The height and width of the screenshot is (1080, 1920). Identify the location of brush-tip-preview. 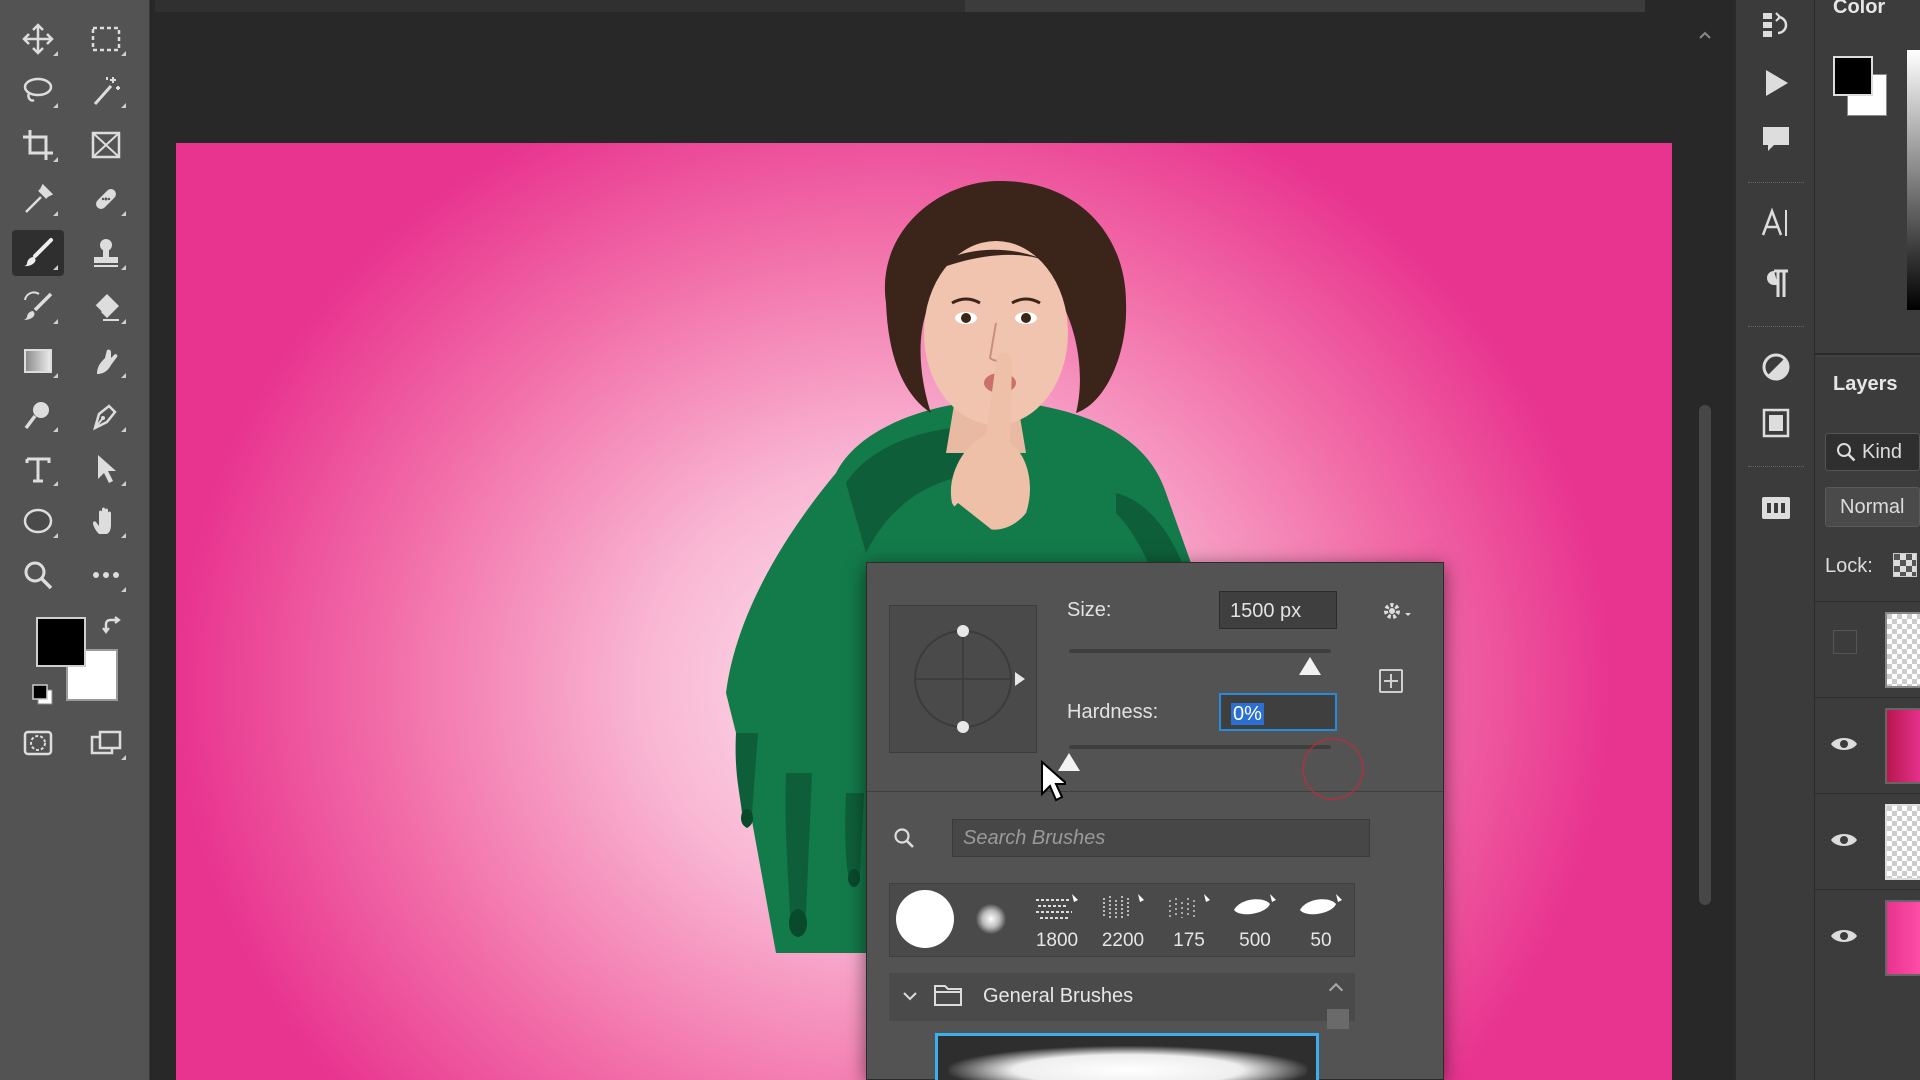
(963, 679).